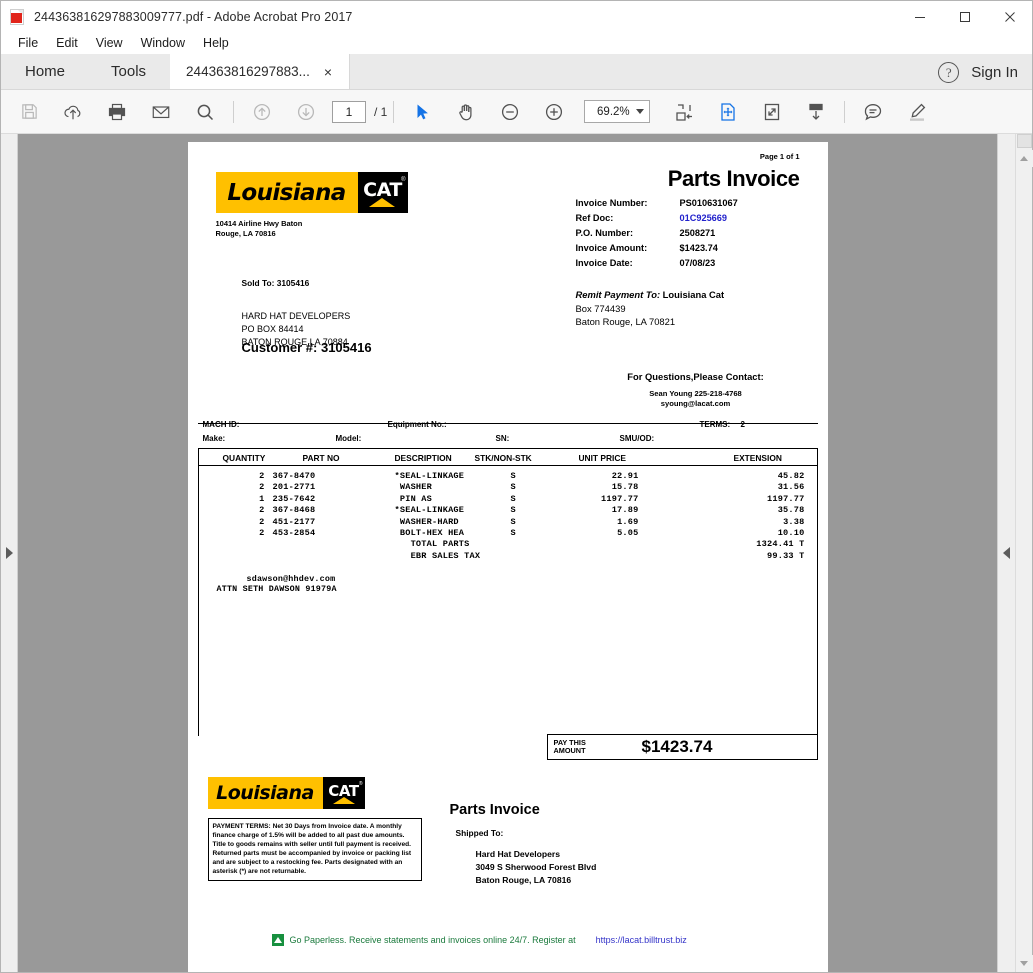 The width and height of the screenshot is (1033, 973). I want to click on contact-email: syoung@lacat.com, so click(695, 404).